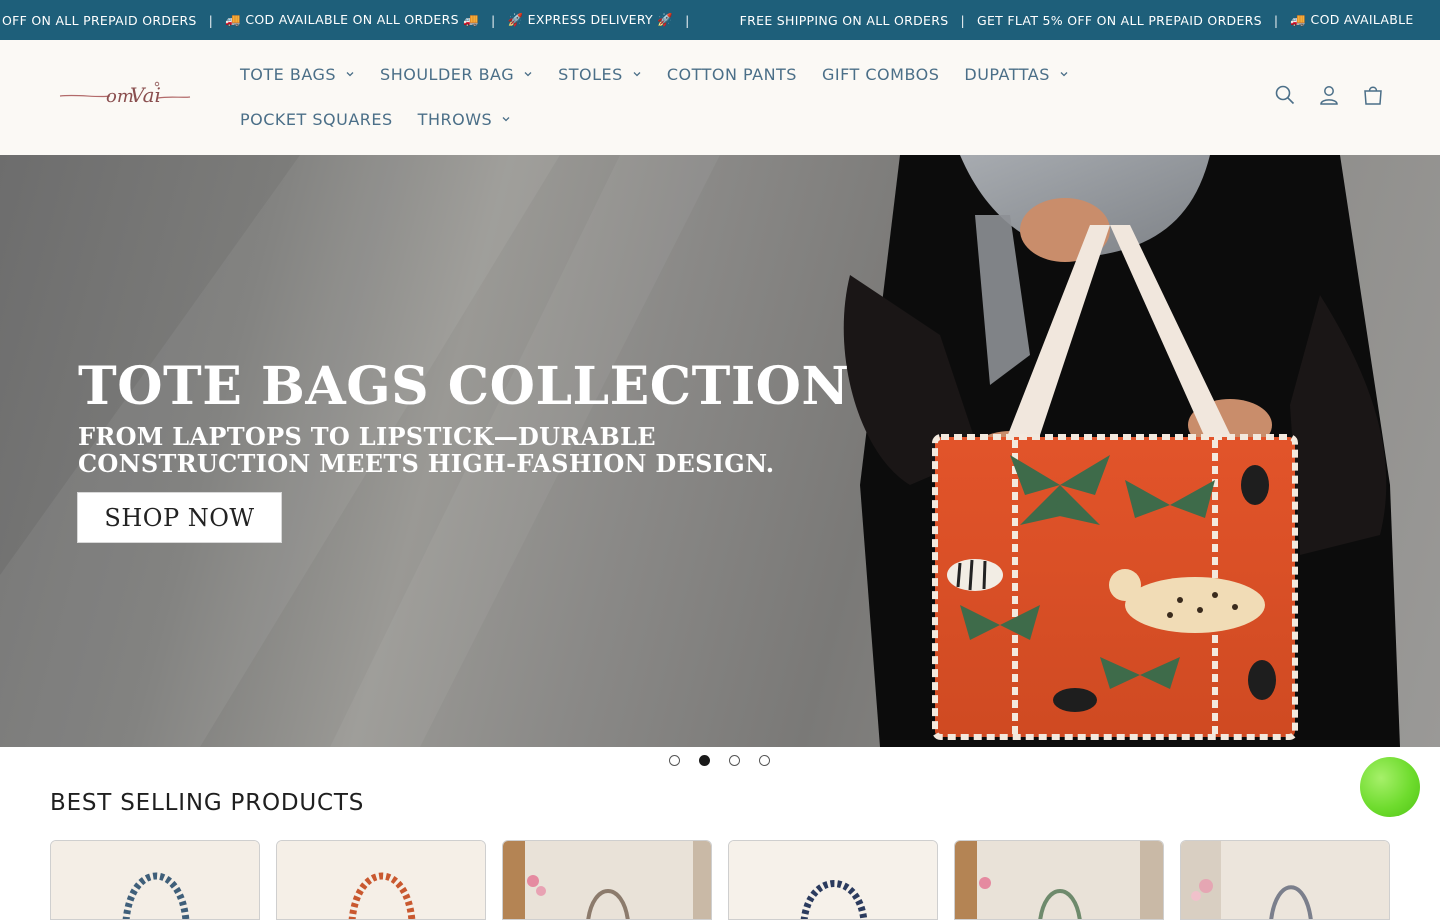  What do you see at coordinates (720, 880) in the screenshot?
I see `product-grid` at bounding box center [720, 880].